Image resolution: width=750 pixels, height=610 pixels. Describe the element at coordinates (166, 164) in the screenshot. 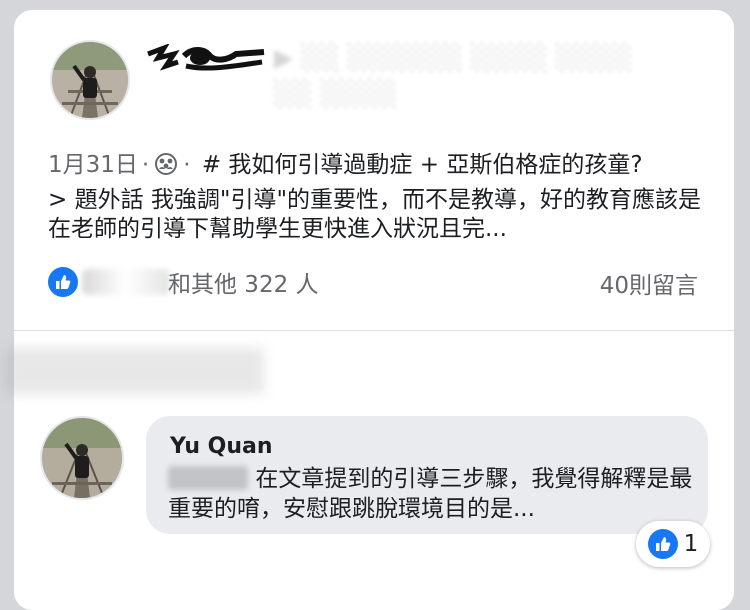

I see `friends-icon` at that location.